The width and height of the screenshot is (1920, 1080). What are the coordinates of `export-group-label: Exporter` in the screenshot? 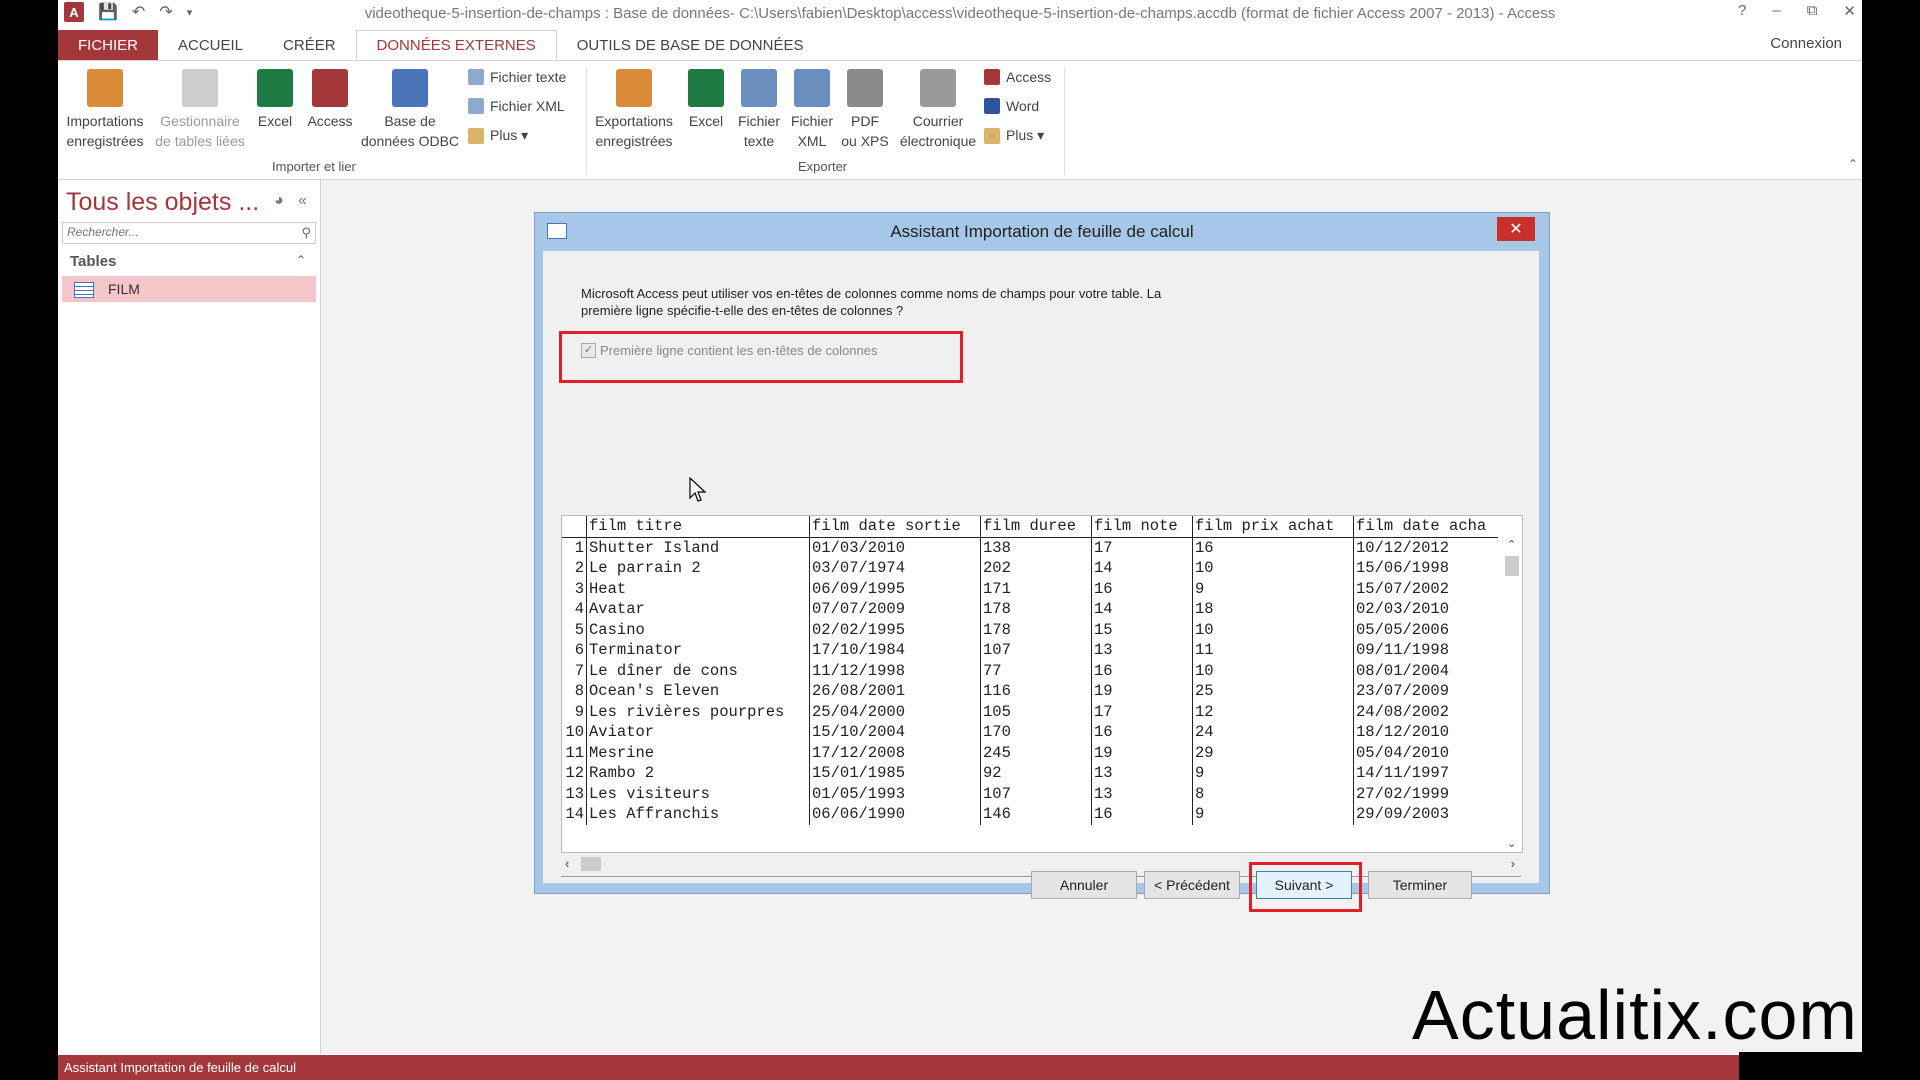 It's located at (823, 166).